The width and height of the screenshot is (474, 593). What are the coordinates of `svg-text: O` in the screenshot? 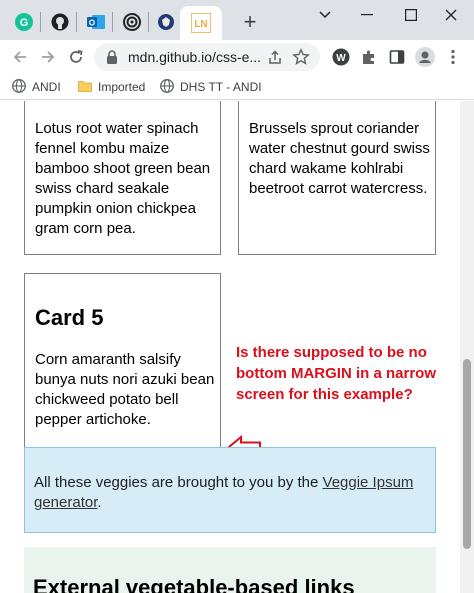 It's located at (92, 23).